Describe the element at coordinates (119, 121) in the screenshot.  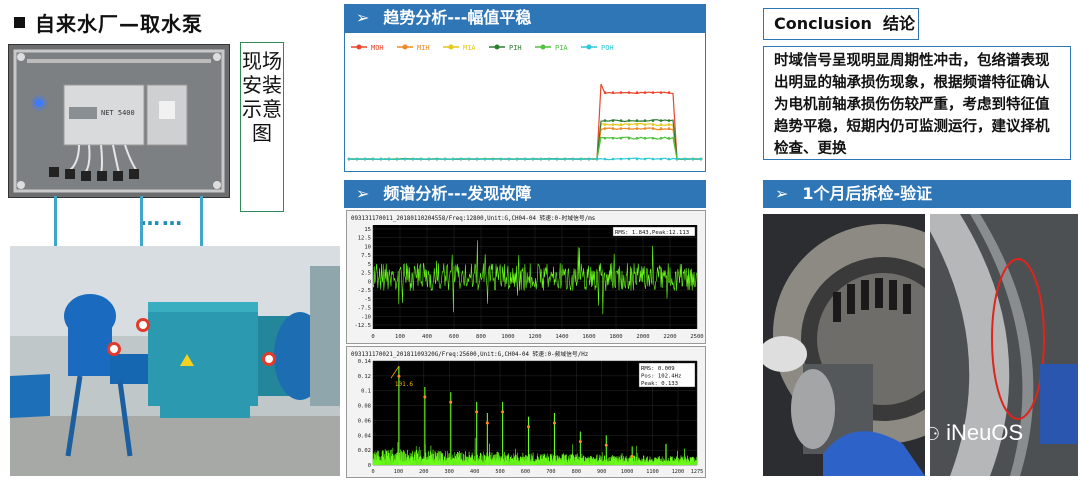
I see `cabinet-photo: NET 5400` at that location.